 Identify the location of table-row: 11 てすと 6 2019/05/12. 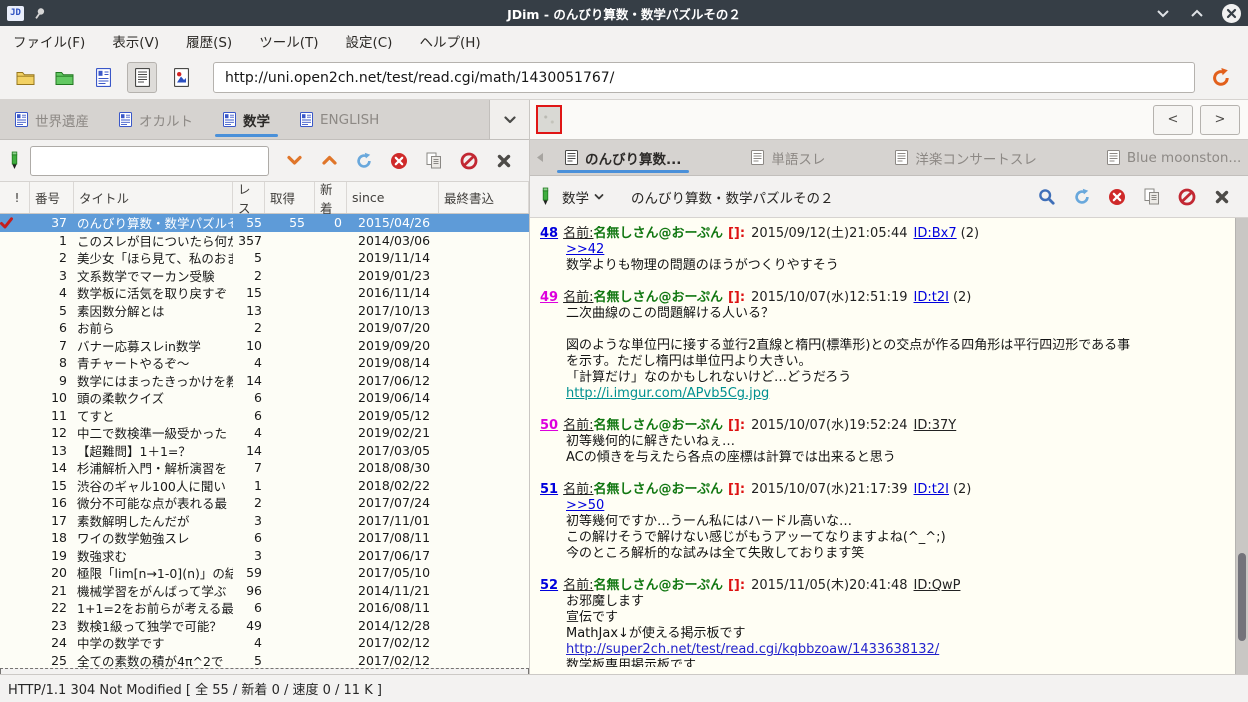
(264, 416).